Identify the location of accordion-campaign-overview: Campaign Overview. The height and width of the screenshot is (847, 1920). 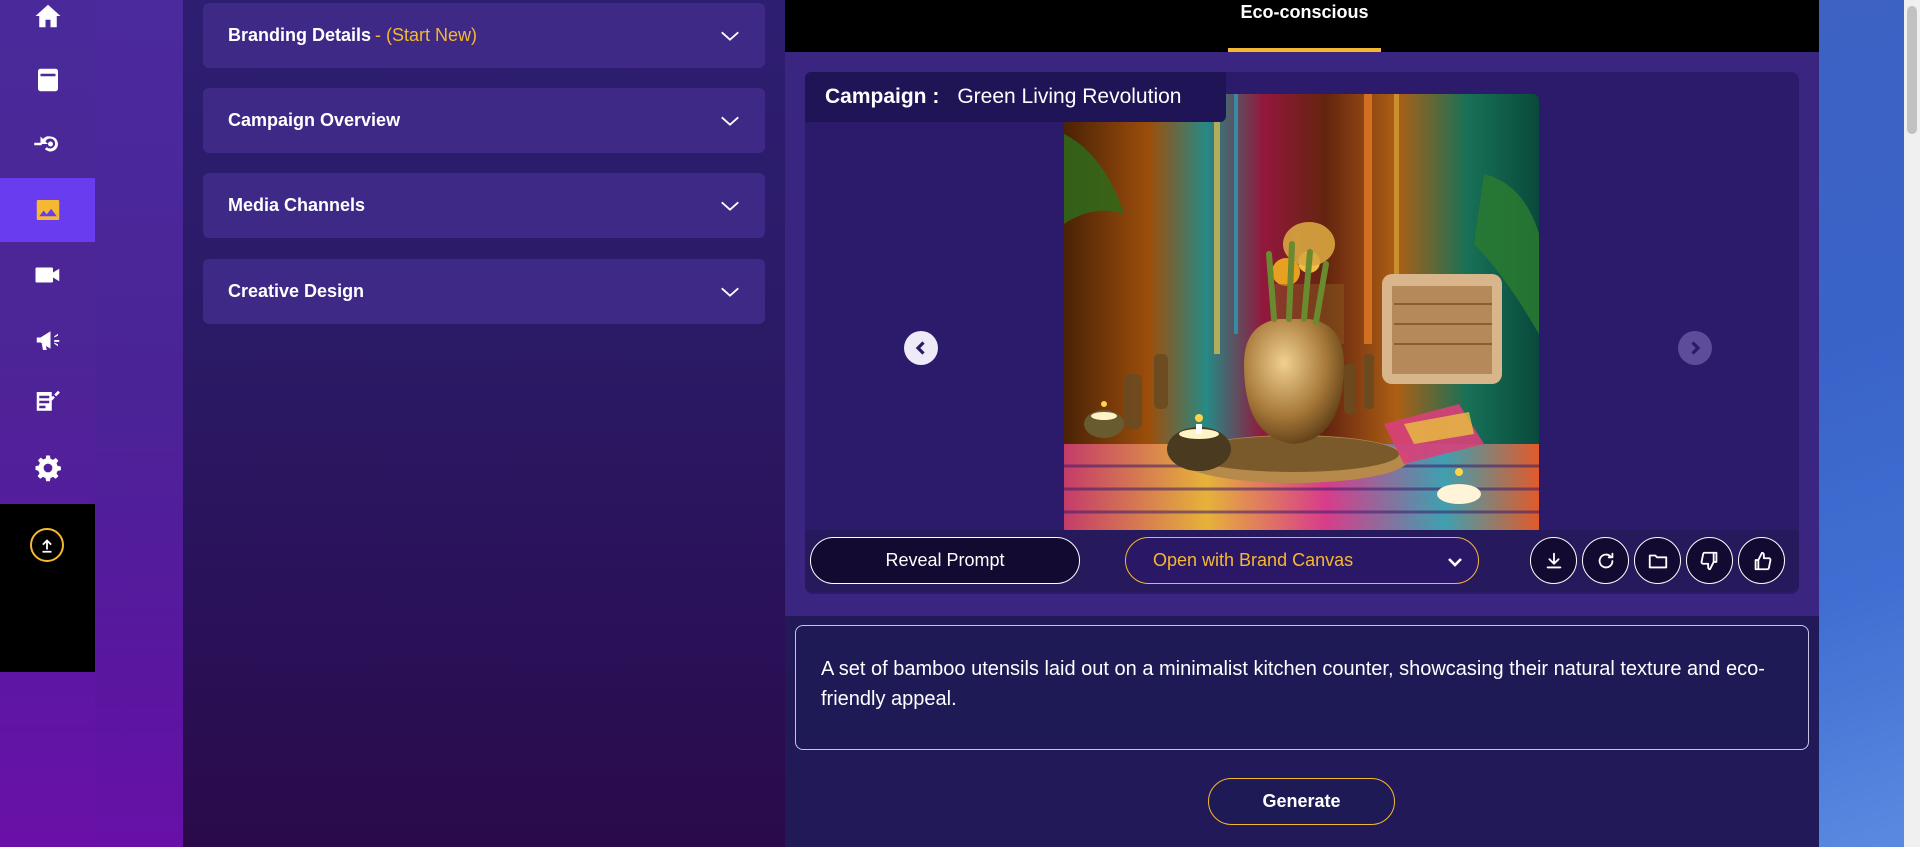
(484, 120).